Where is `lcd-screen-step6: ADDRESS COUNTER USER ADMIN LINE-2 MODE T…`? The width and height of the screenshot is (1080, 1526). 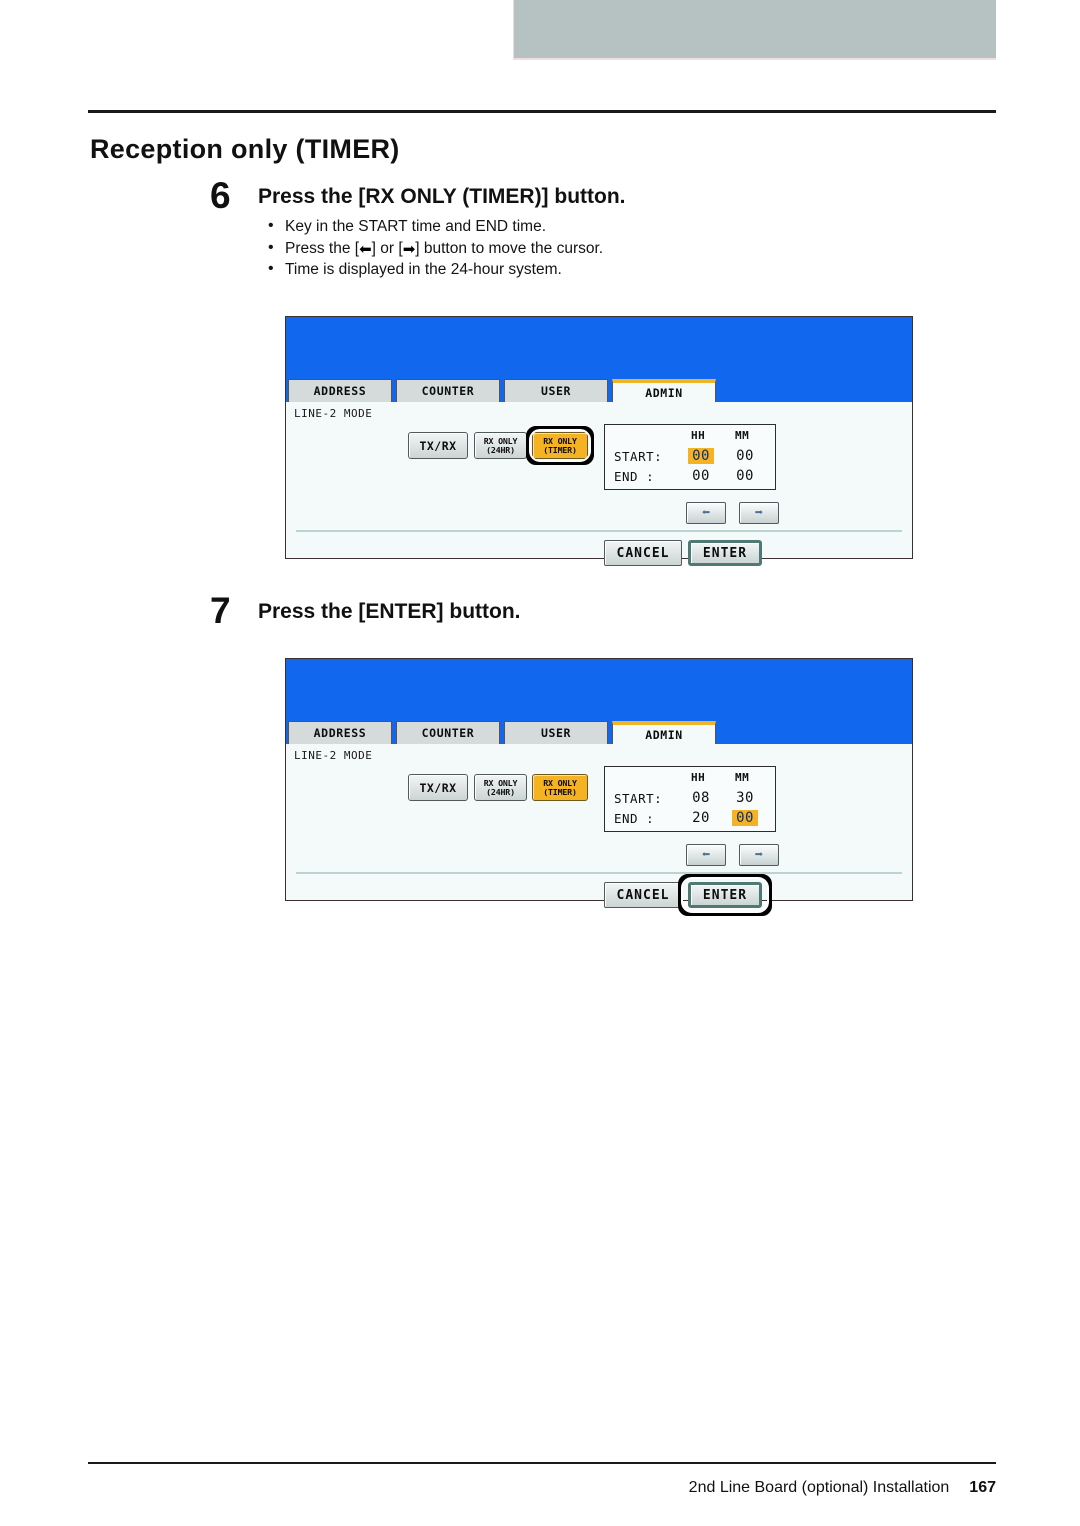
lcd-screen-step6: ADDRESS COUNTER USER ADMIN LINE-2 MODE T… is located at coordinates (599, 441).